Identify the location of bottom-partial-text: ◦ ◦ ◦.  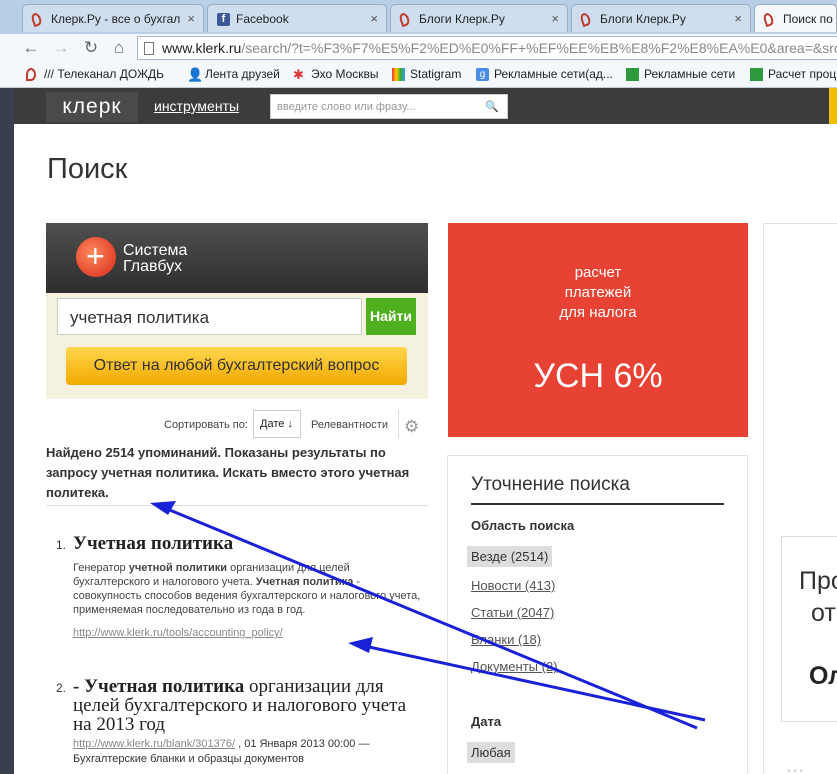
(795, 770).